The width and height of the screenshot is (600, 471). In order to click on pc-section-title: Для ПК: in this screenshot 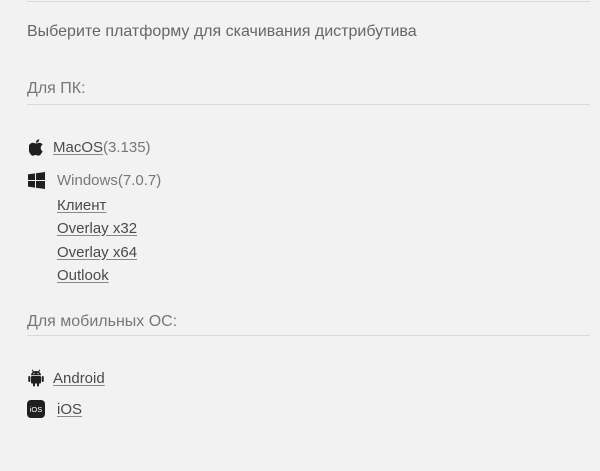, I will do `click(56, 88)`.